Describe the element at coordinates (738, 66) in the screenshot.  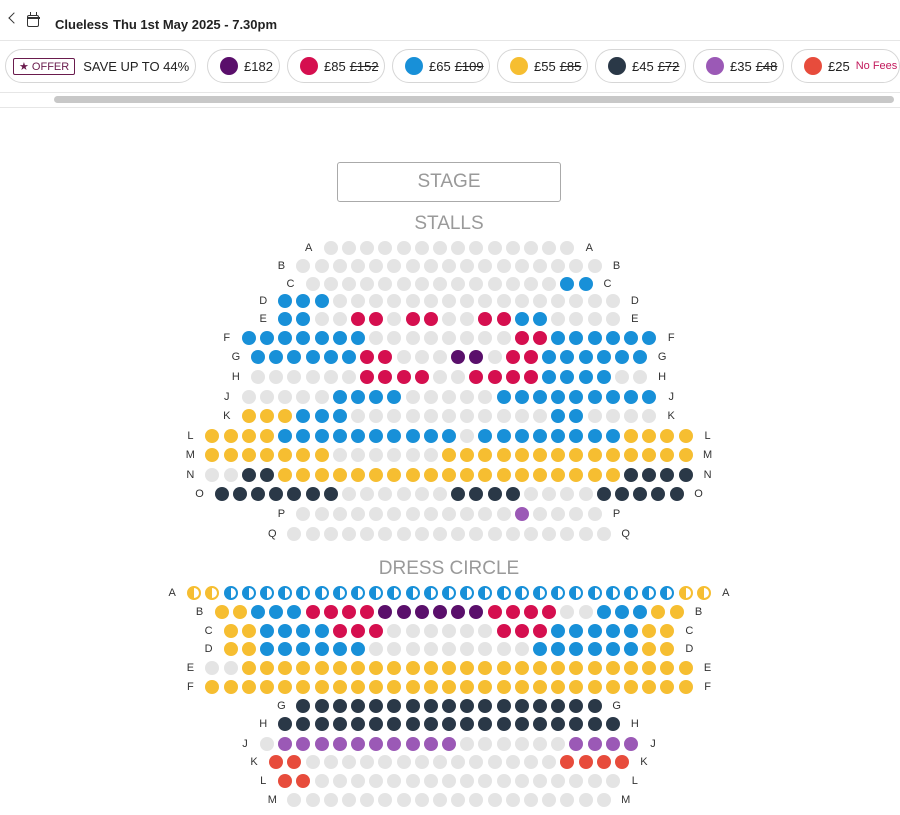
I see `price-pill: £35 £48` at that location.